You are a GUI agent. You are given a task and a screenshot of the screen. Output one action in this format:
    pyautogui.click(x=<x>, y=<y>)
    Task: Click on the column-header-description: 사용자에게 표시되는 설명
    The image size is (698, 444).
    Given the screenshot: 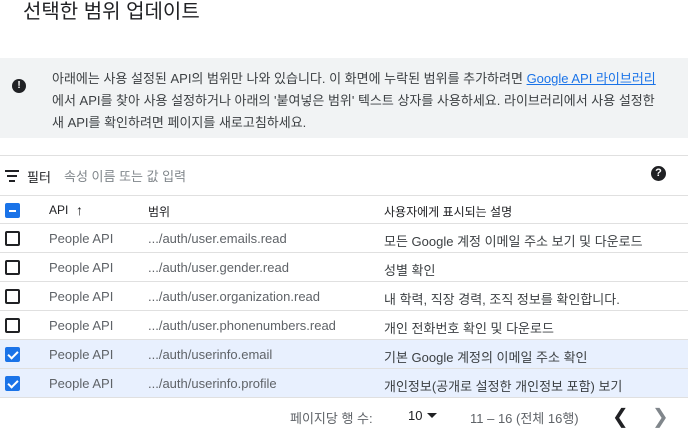 What is the action you would take?
    pyautogui.click(x=448, y=211)
    